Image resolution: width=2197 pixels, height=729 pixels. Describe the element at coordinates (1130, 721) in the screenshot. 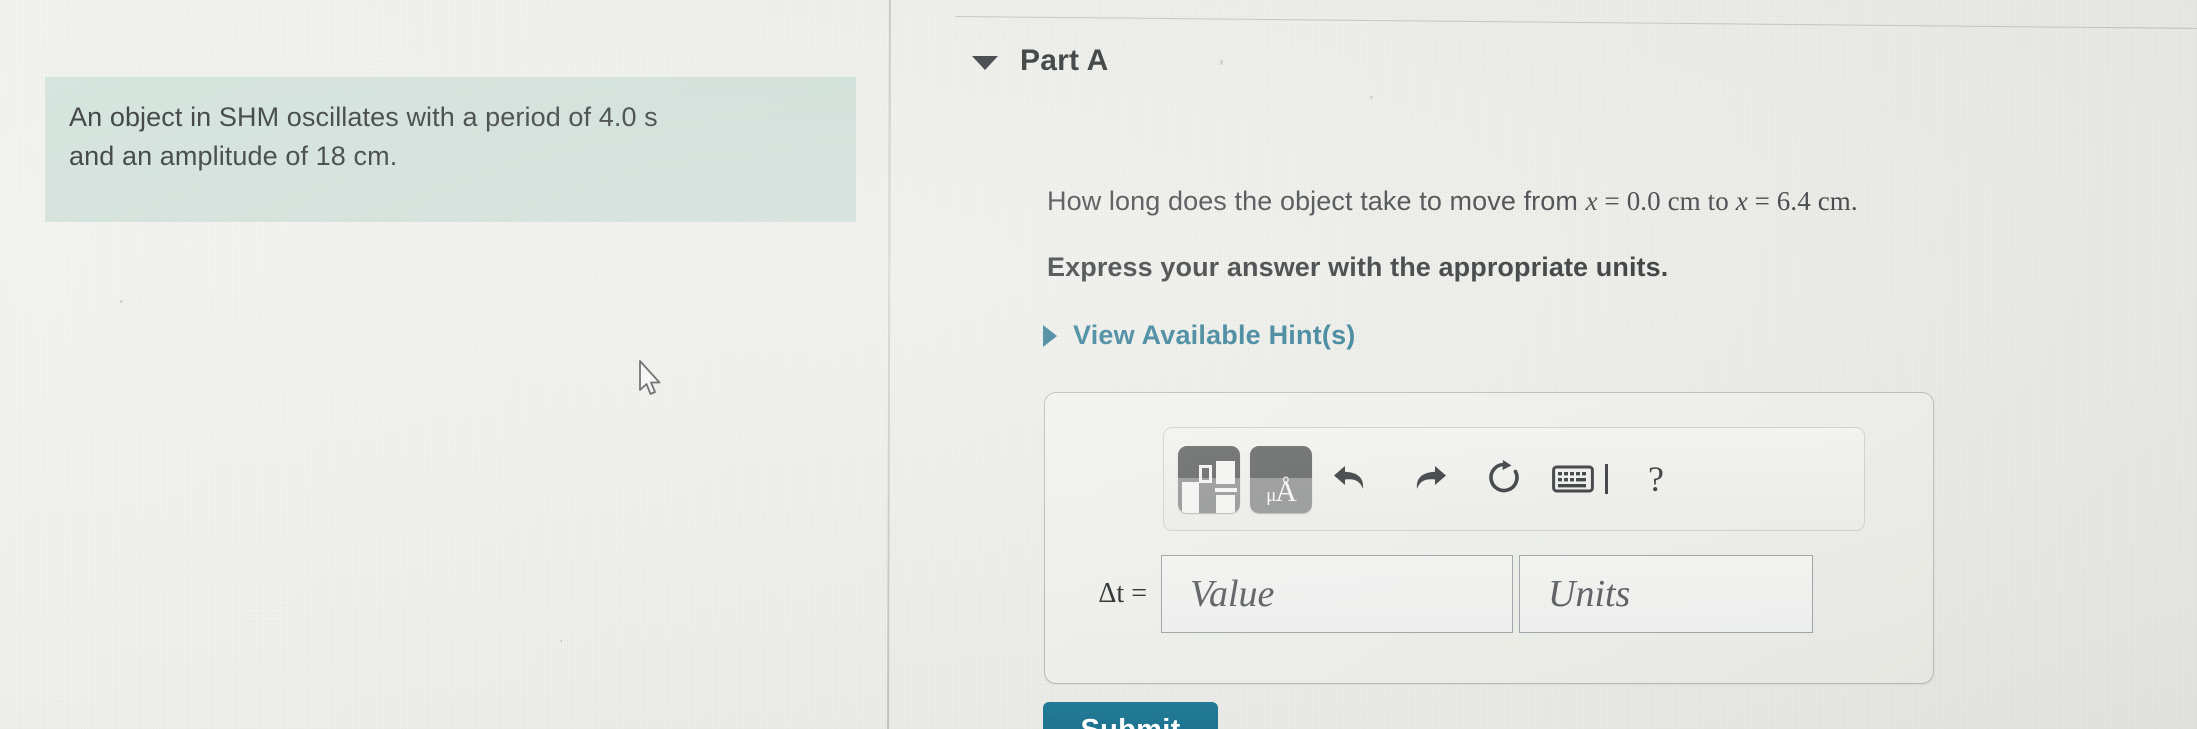

I see `submit-button-label: Submit` at that location.